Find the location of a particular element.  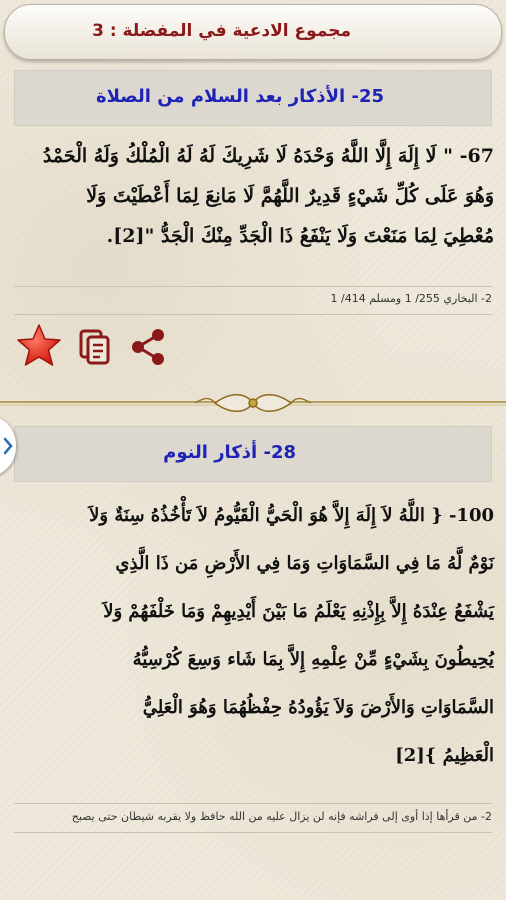

text-line: الْعَظِيمُ }[2] is located at coordinates (444, 755).